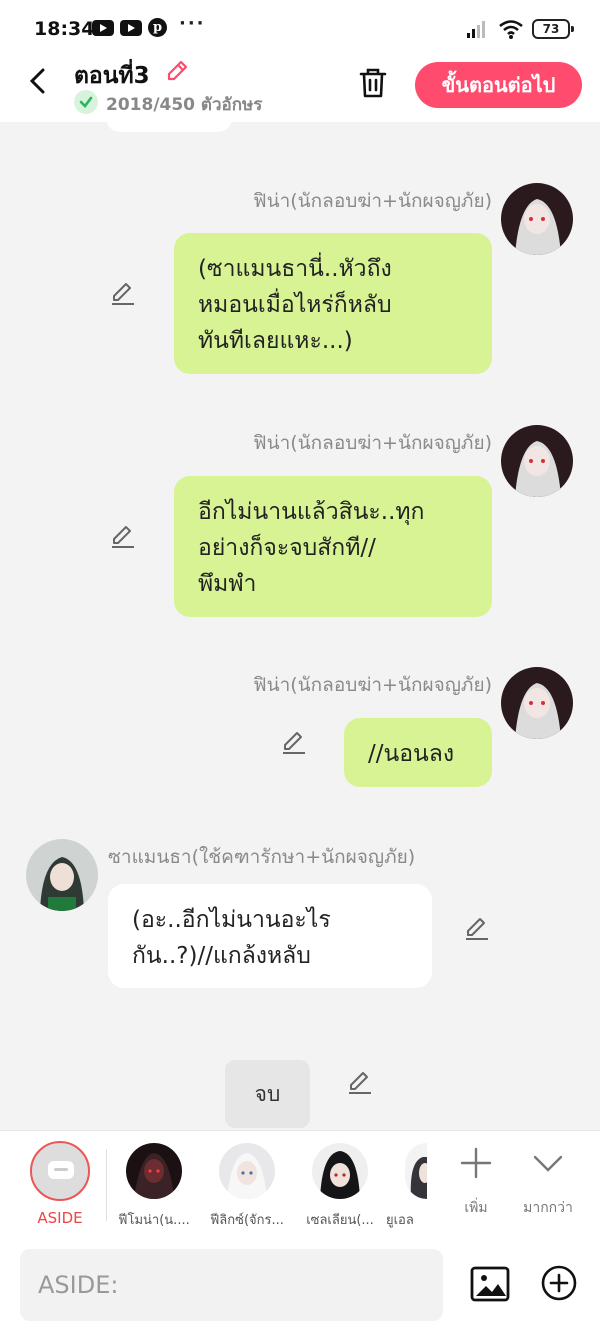  I want to click on episode-title: ตอนที่3, so click(112, 76).